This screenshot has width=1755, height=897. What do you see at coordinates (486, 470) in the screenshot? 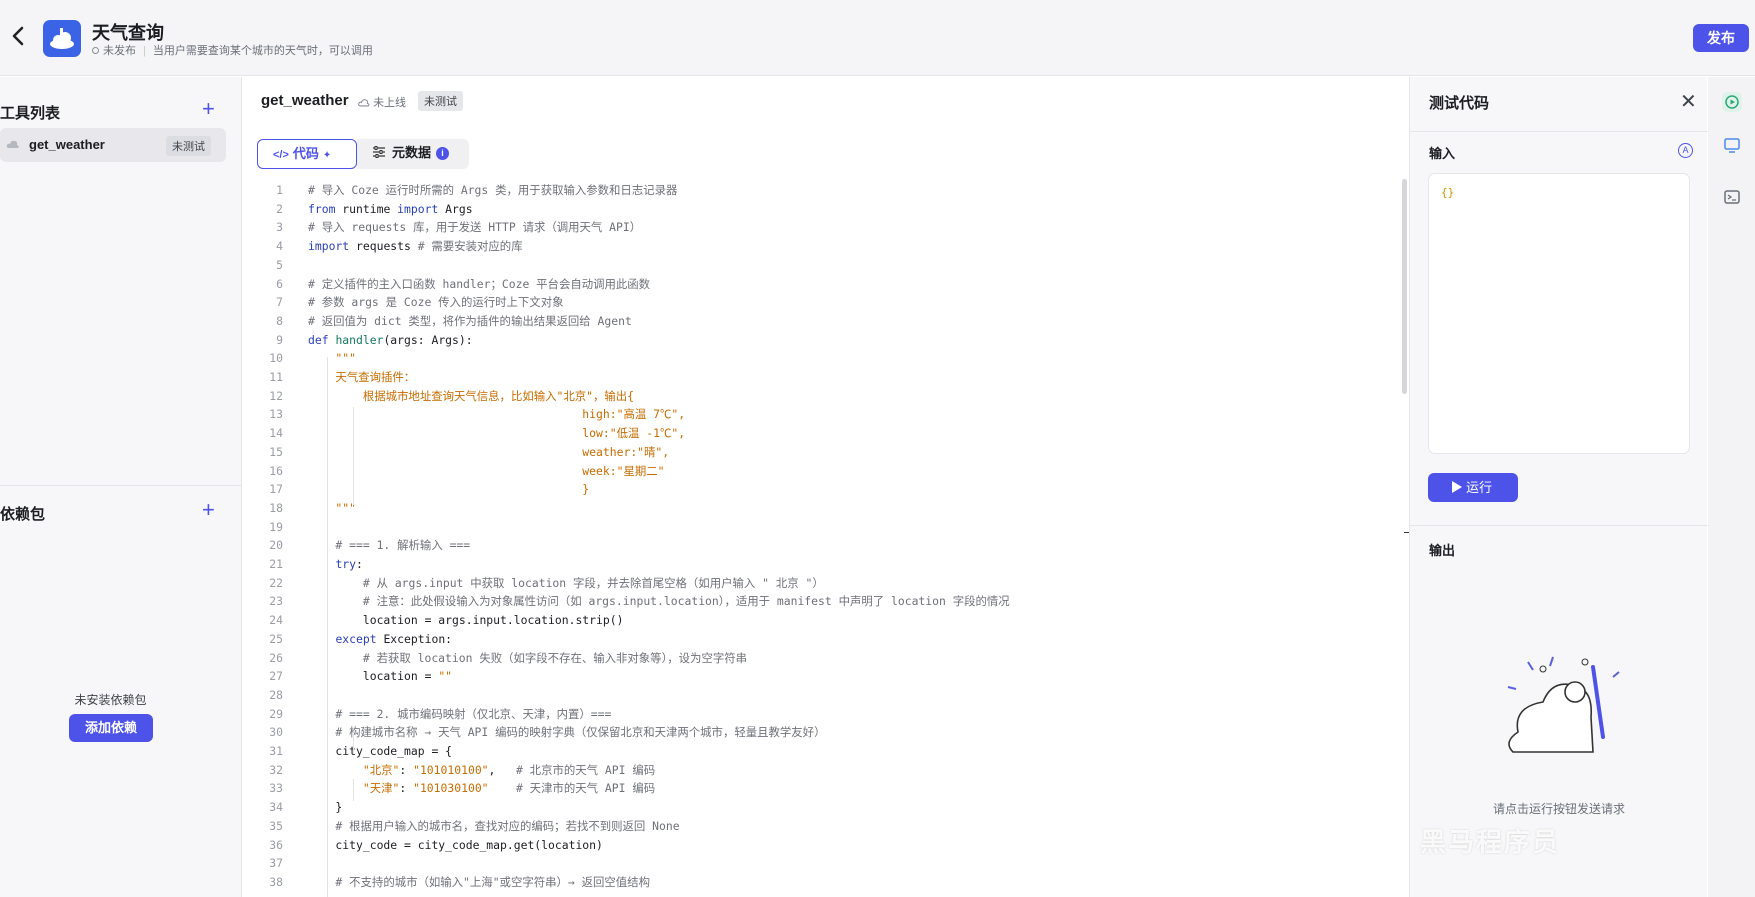
I see `code-text: week:"星期二"` at bounding box center [486, 470].